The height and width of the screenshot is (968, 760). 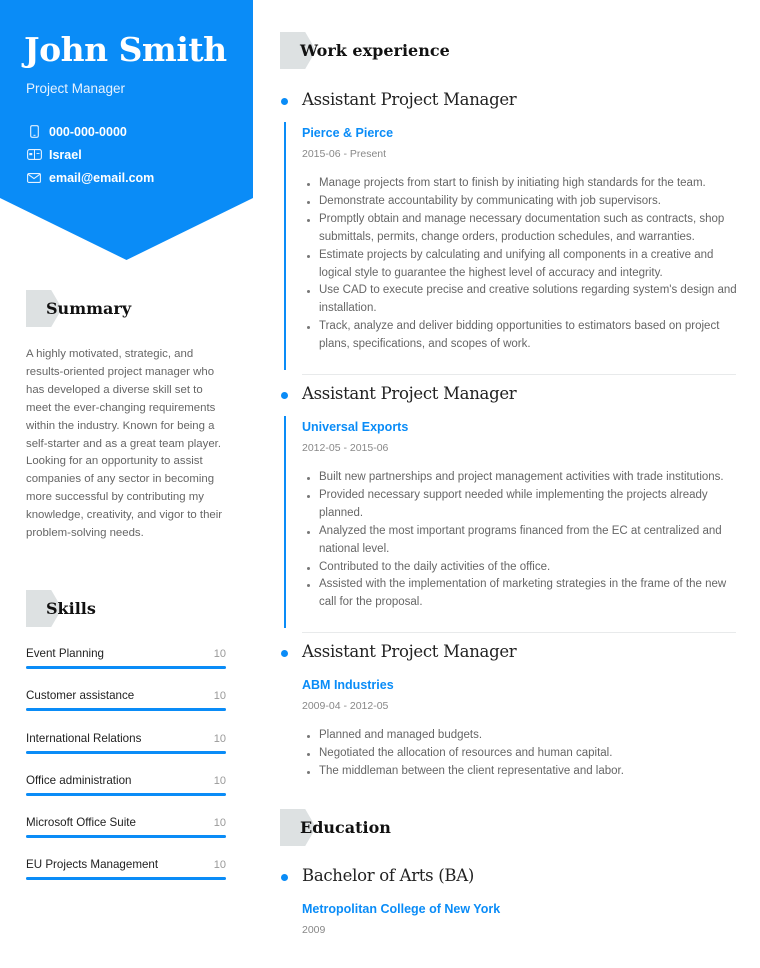 What do you see at coordinates (76, 88) in the screenshot?
I see `profile-title: Project Manager` at bounding box center [76, 88].